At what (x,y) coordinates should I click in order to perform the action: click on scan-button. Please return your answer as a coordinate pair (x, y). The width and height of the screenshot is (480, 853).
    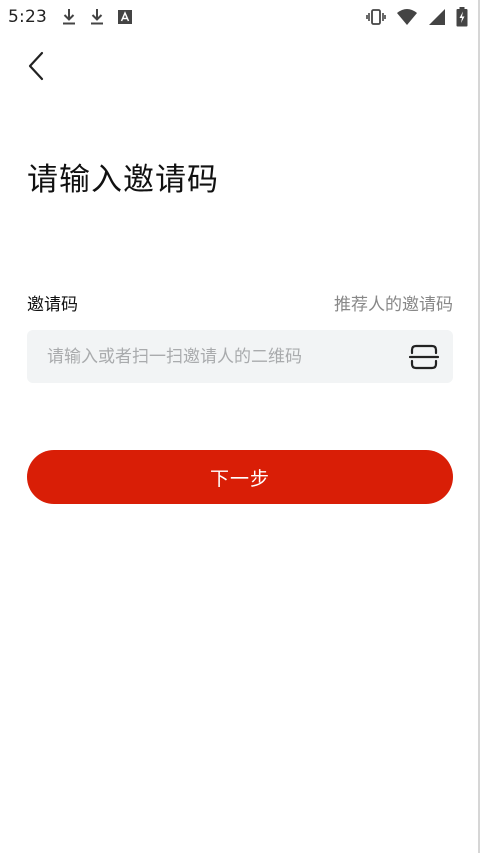
    Looking at the image, I should click on (424, 357).